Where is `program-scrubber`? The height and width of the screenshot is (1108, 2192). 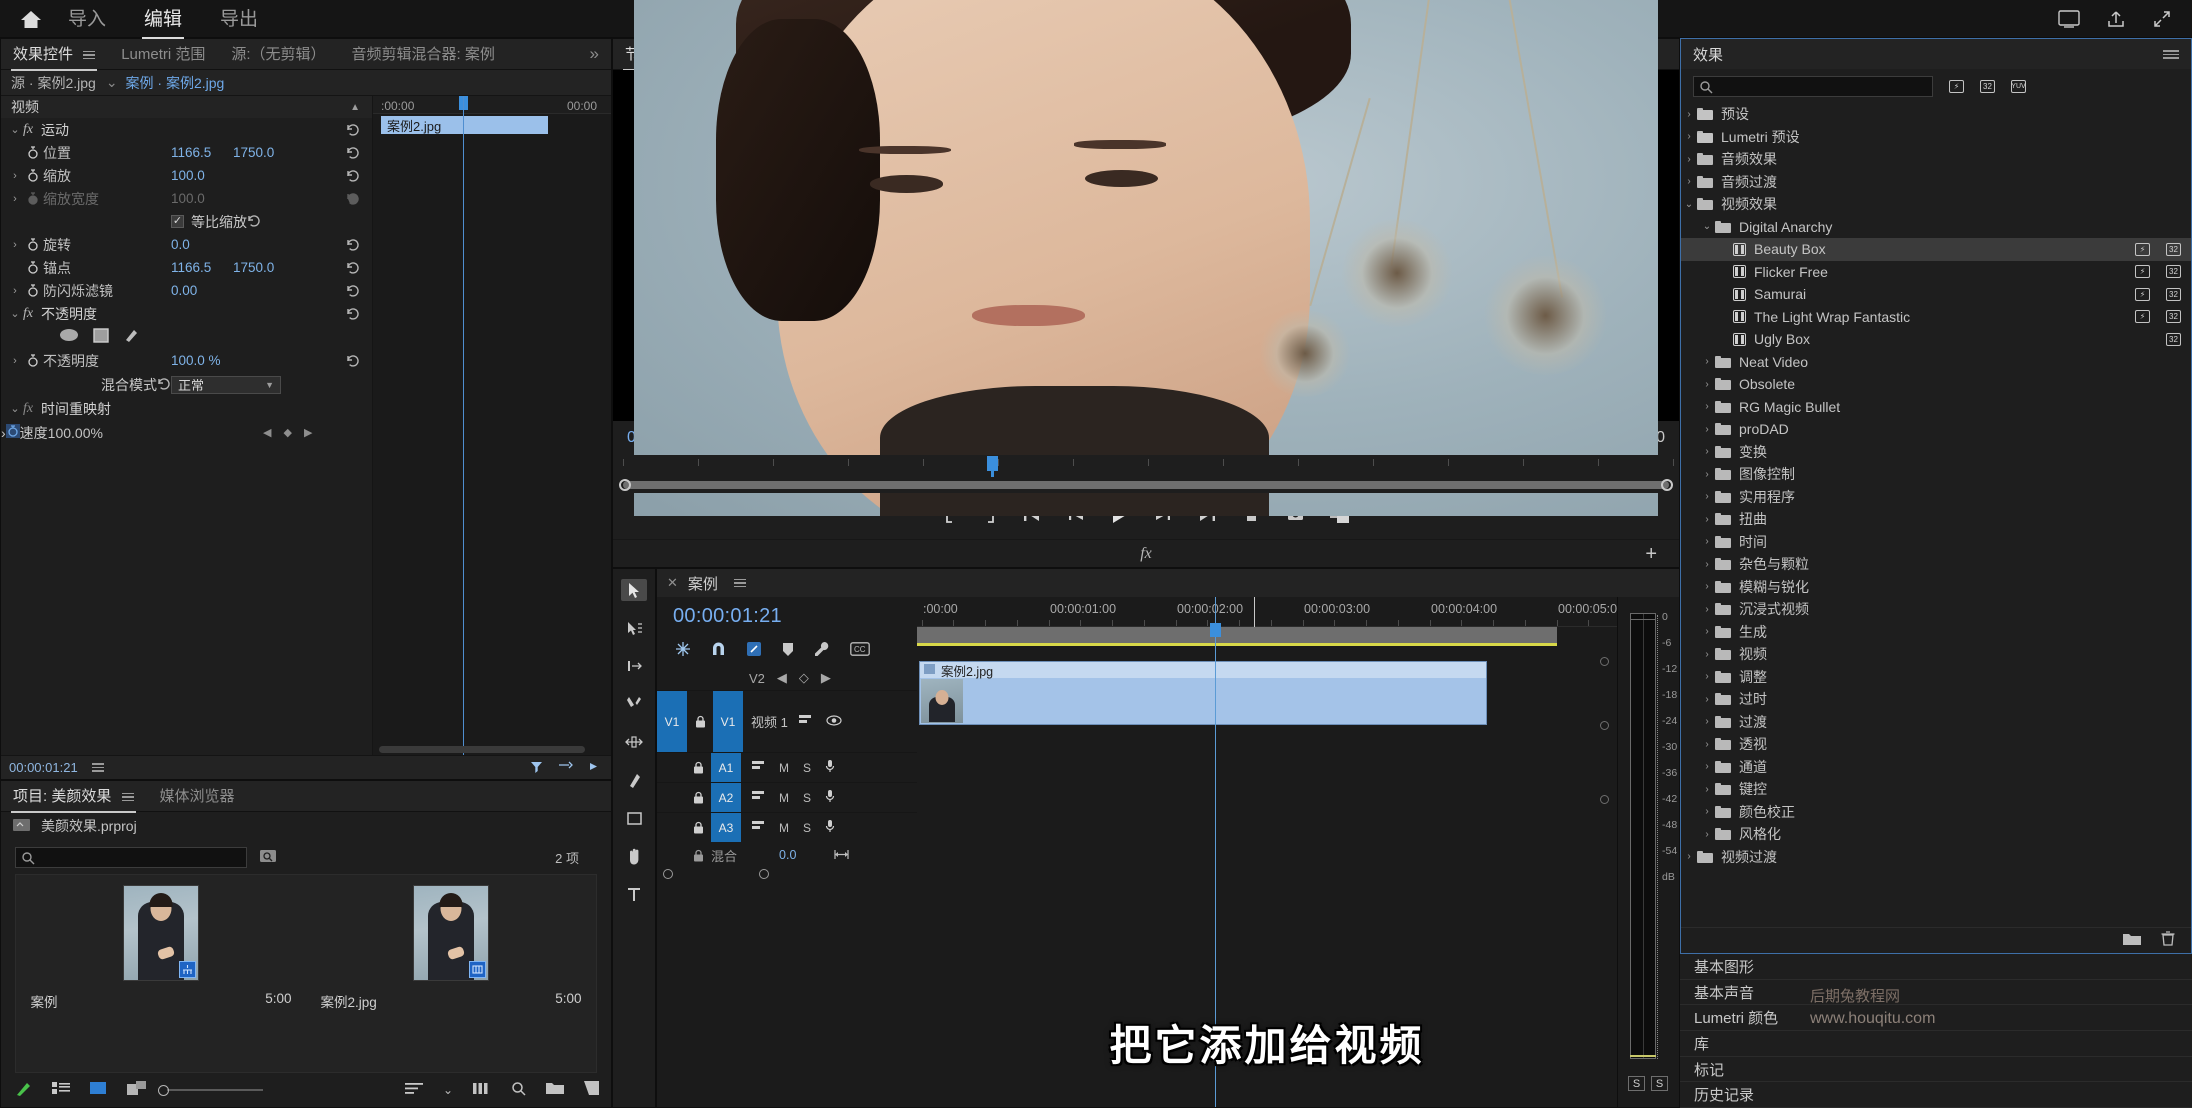 program-scrubber is located at coordinates (1146, 485).